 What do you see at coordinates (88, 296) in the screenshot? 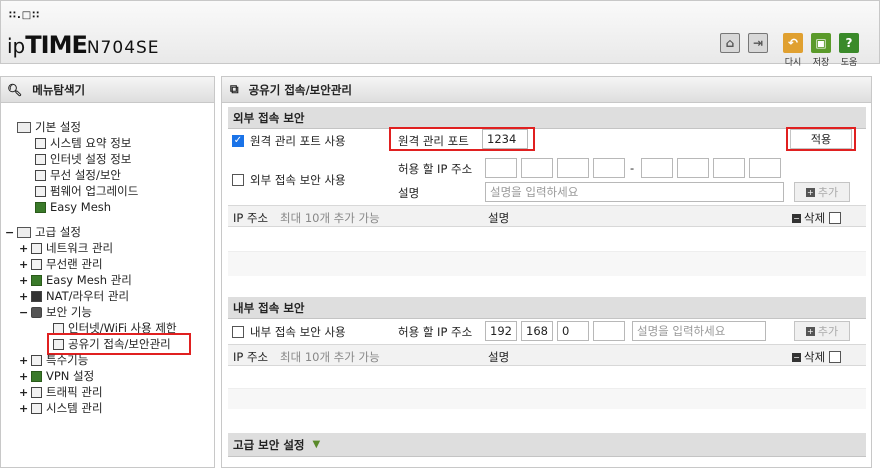
I see `tree-label: NAT/라우터 관리` at bounding box center [88, 296].